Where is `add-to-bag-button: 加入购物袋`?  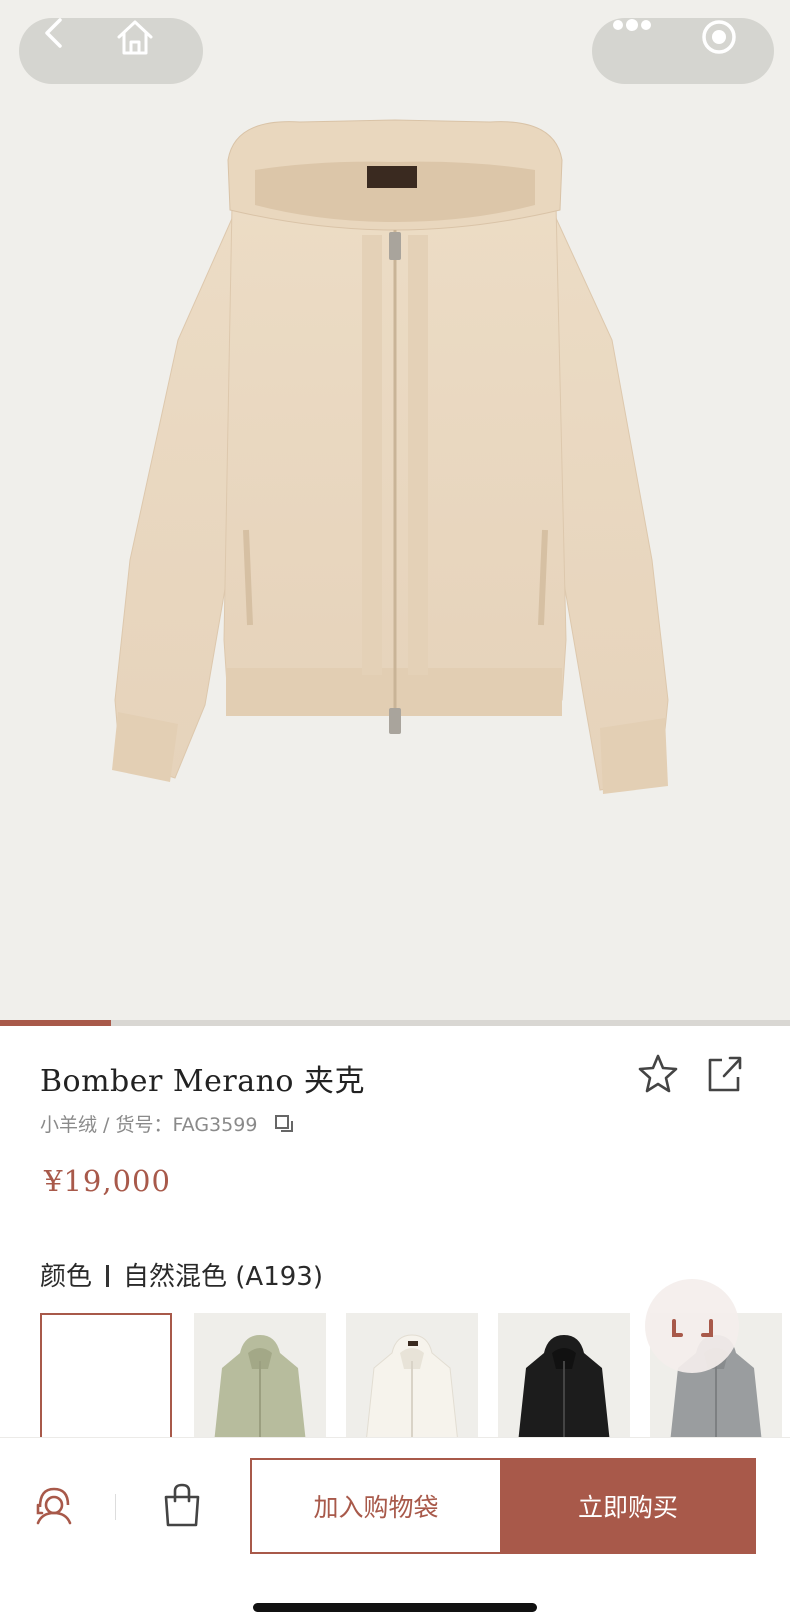 add-to-bag-button: 加入购物袋 is located at coordinates (376, 1506).